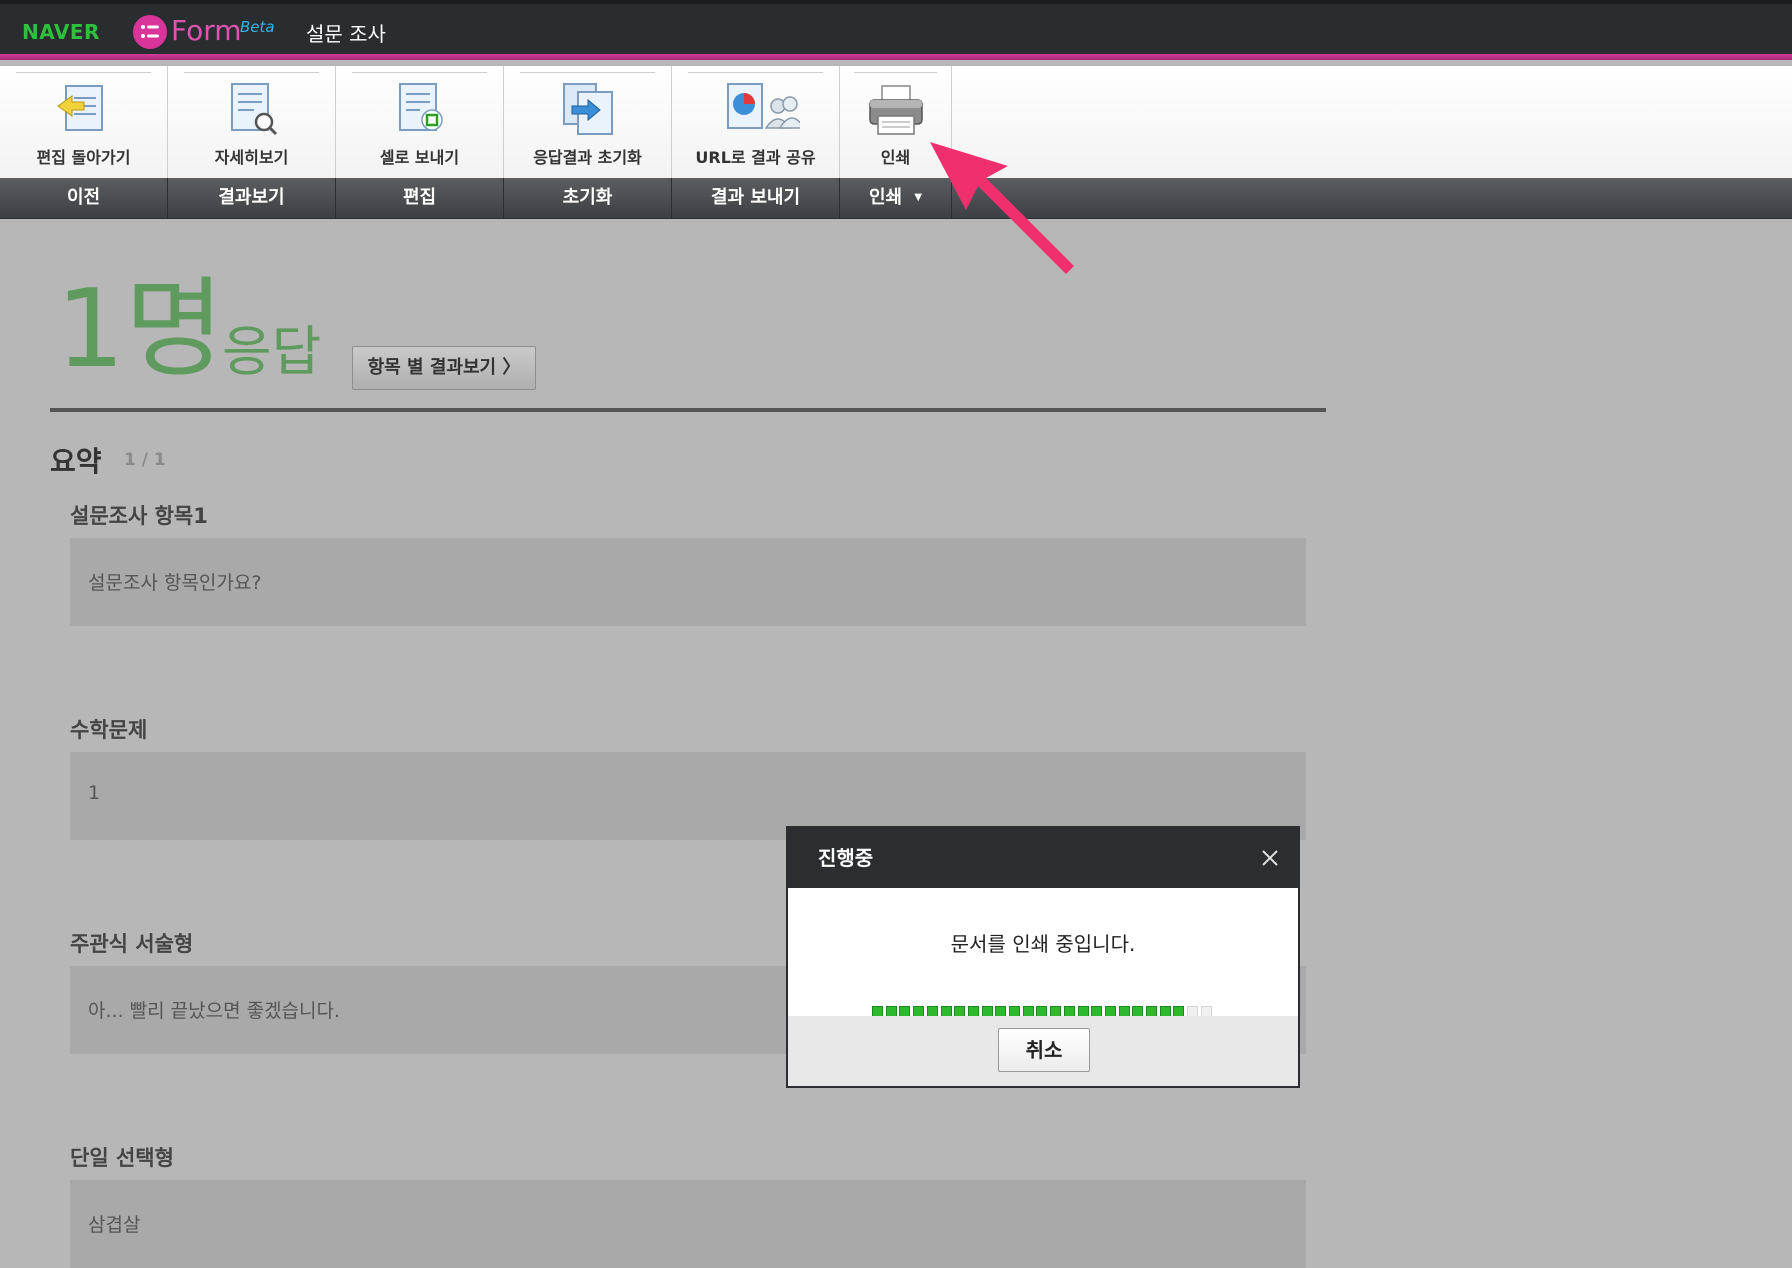  What do you see at coordinates (139, 516) in the screenshot?
I see `question-title: 설문조사 항목1` at bounding box center [139, 516].